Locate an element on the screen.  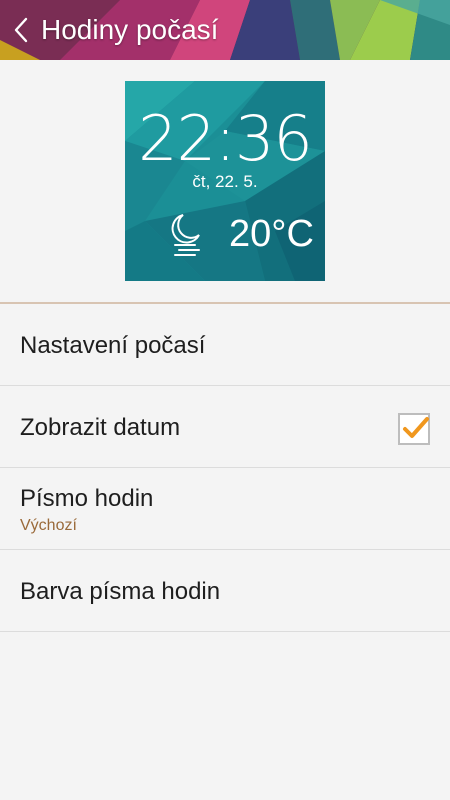
setting-clock-font-color: Barva písma hodin is located at coordinates (225, 591).